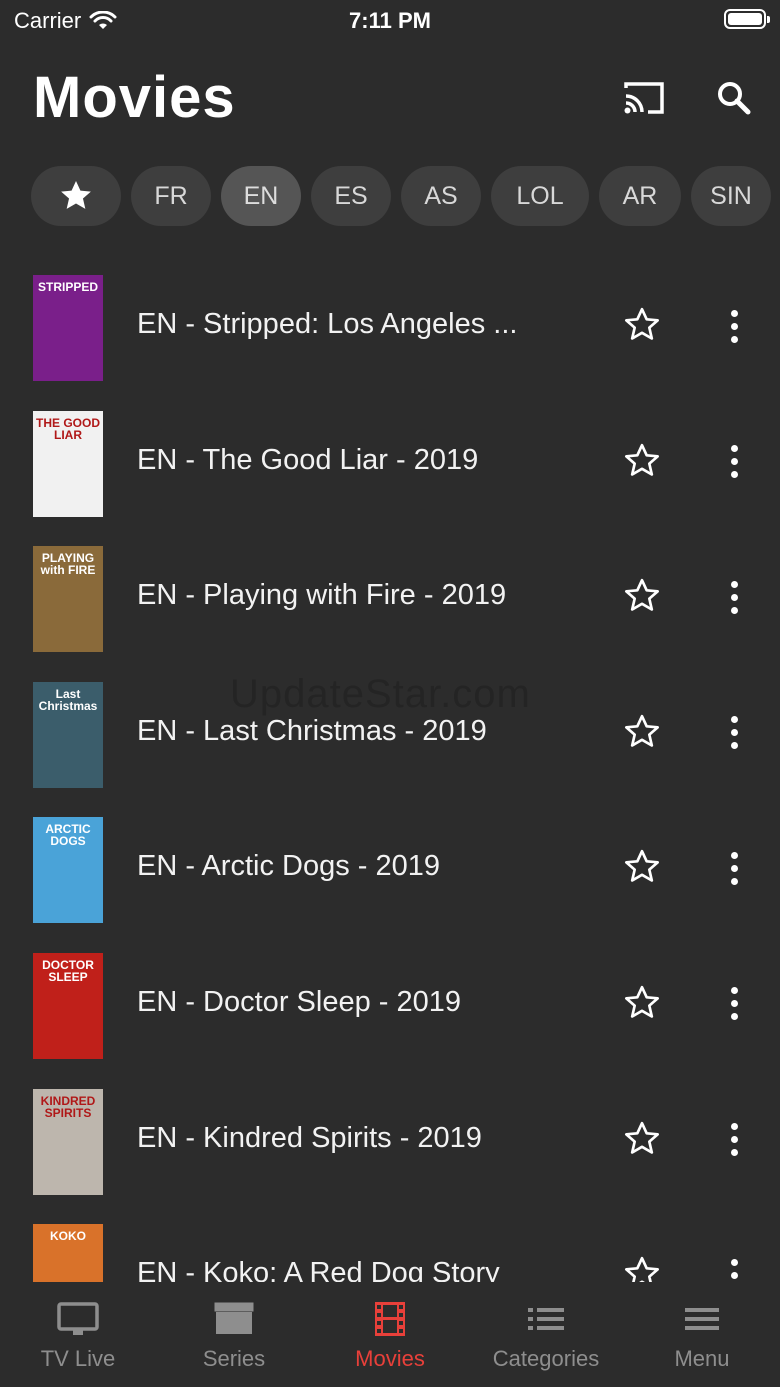 This screenshot has height=1387, width=780. I want to click on cast-button, so click(644, 98).